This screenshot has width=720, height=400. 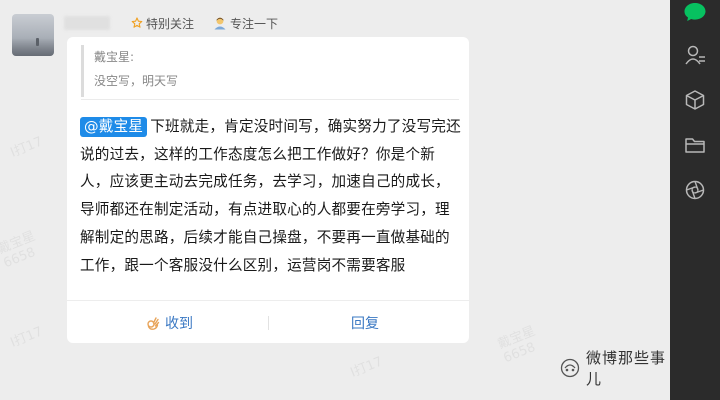 I want to click on mention-chip: @戴宝星, so click(x=114, y=127).